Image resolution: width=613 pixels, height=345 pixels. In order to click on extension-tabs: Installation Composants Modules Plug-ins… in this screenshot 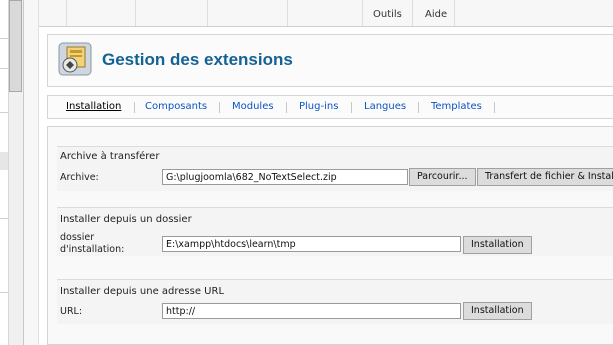, I will do `click(330, 107)`.